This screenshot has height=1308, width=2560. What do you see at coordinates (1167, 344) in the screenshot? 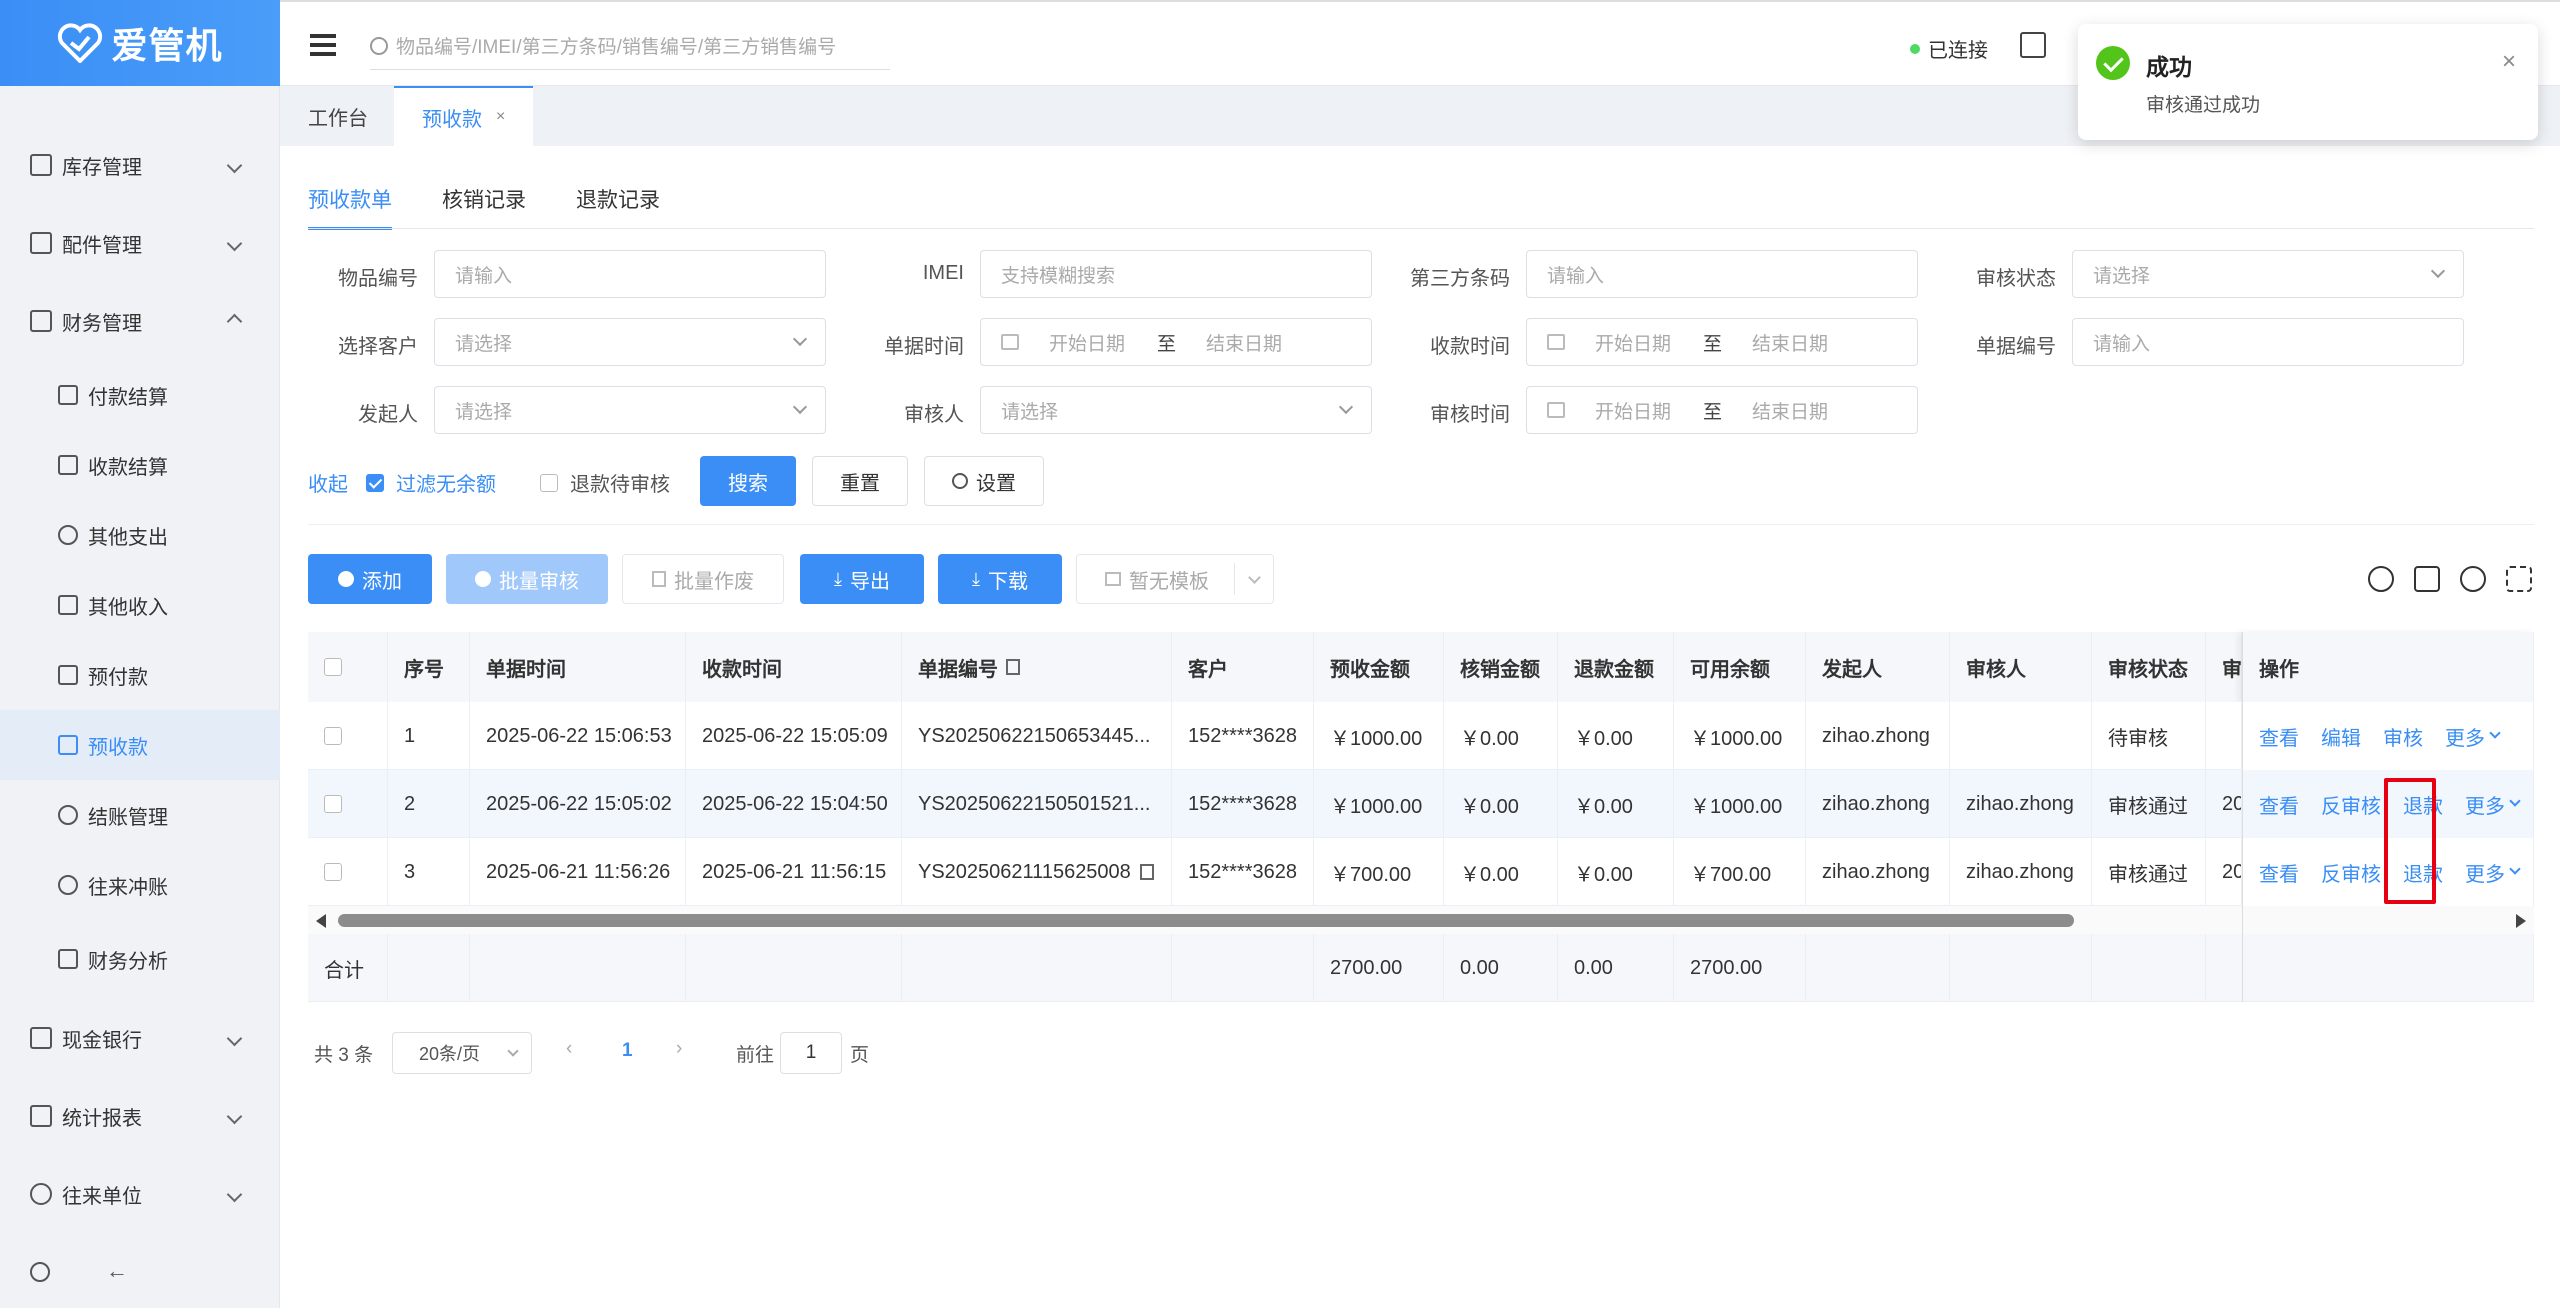
I see `date-to: 至` at bounding box center [1167, 344].